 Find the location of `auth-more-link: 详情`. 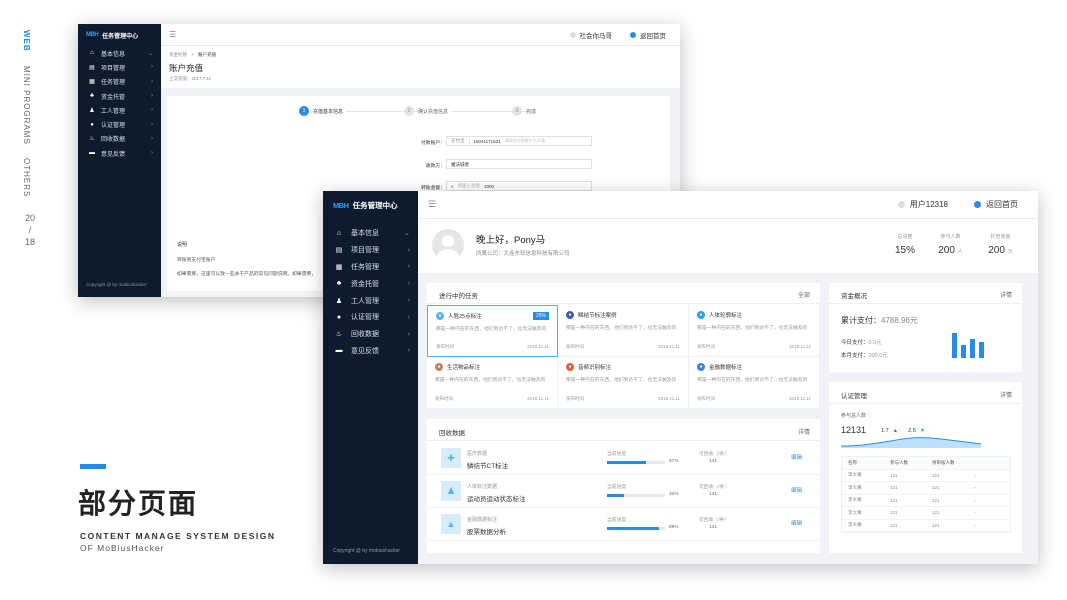

auth-more-link: 详情 is located at coordinates (1006, 394).